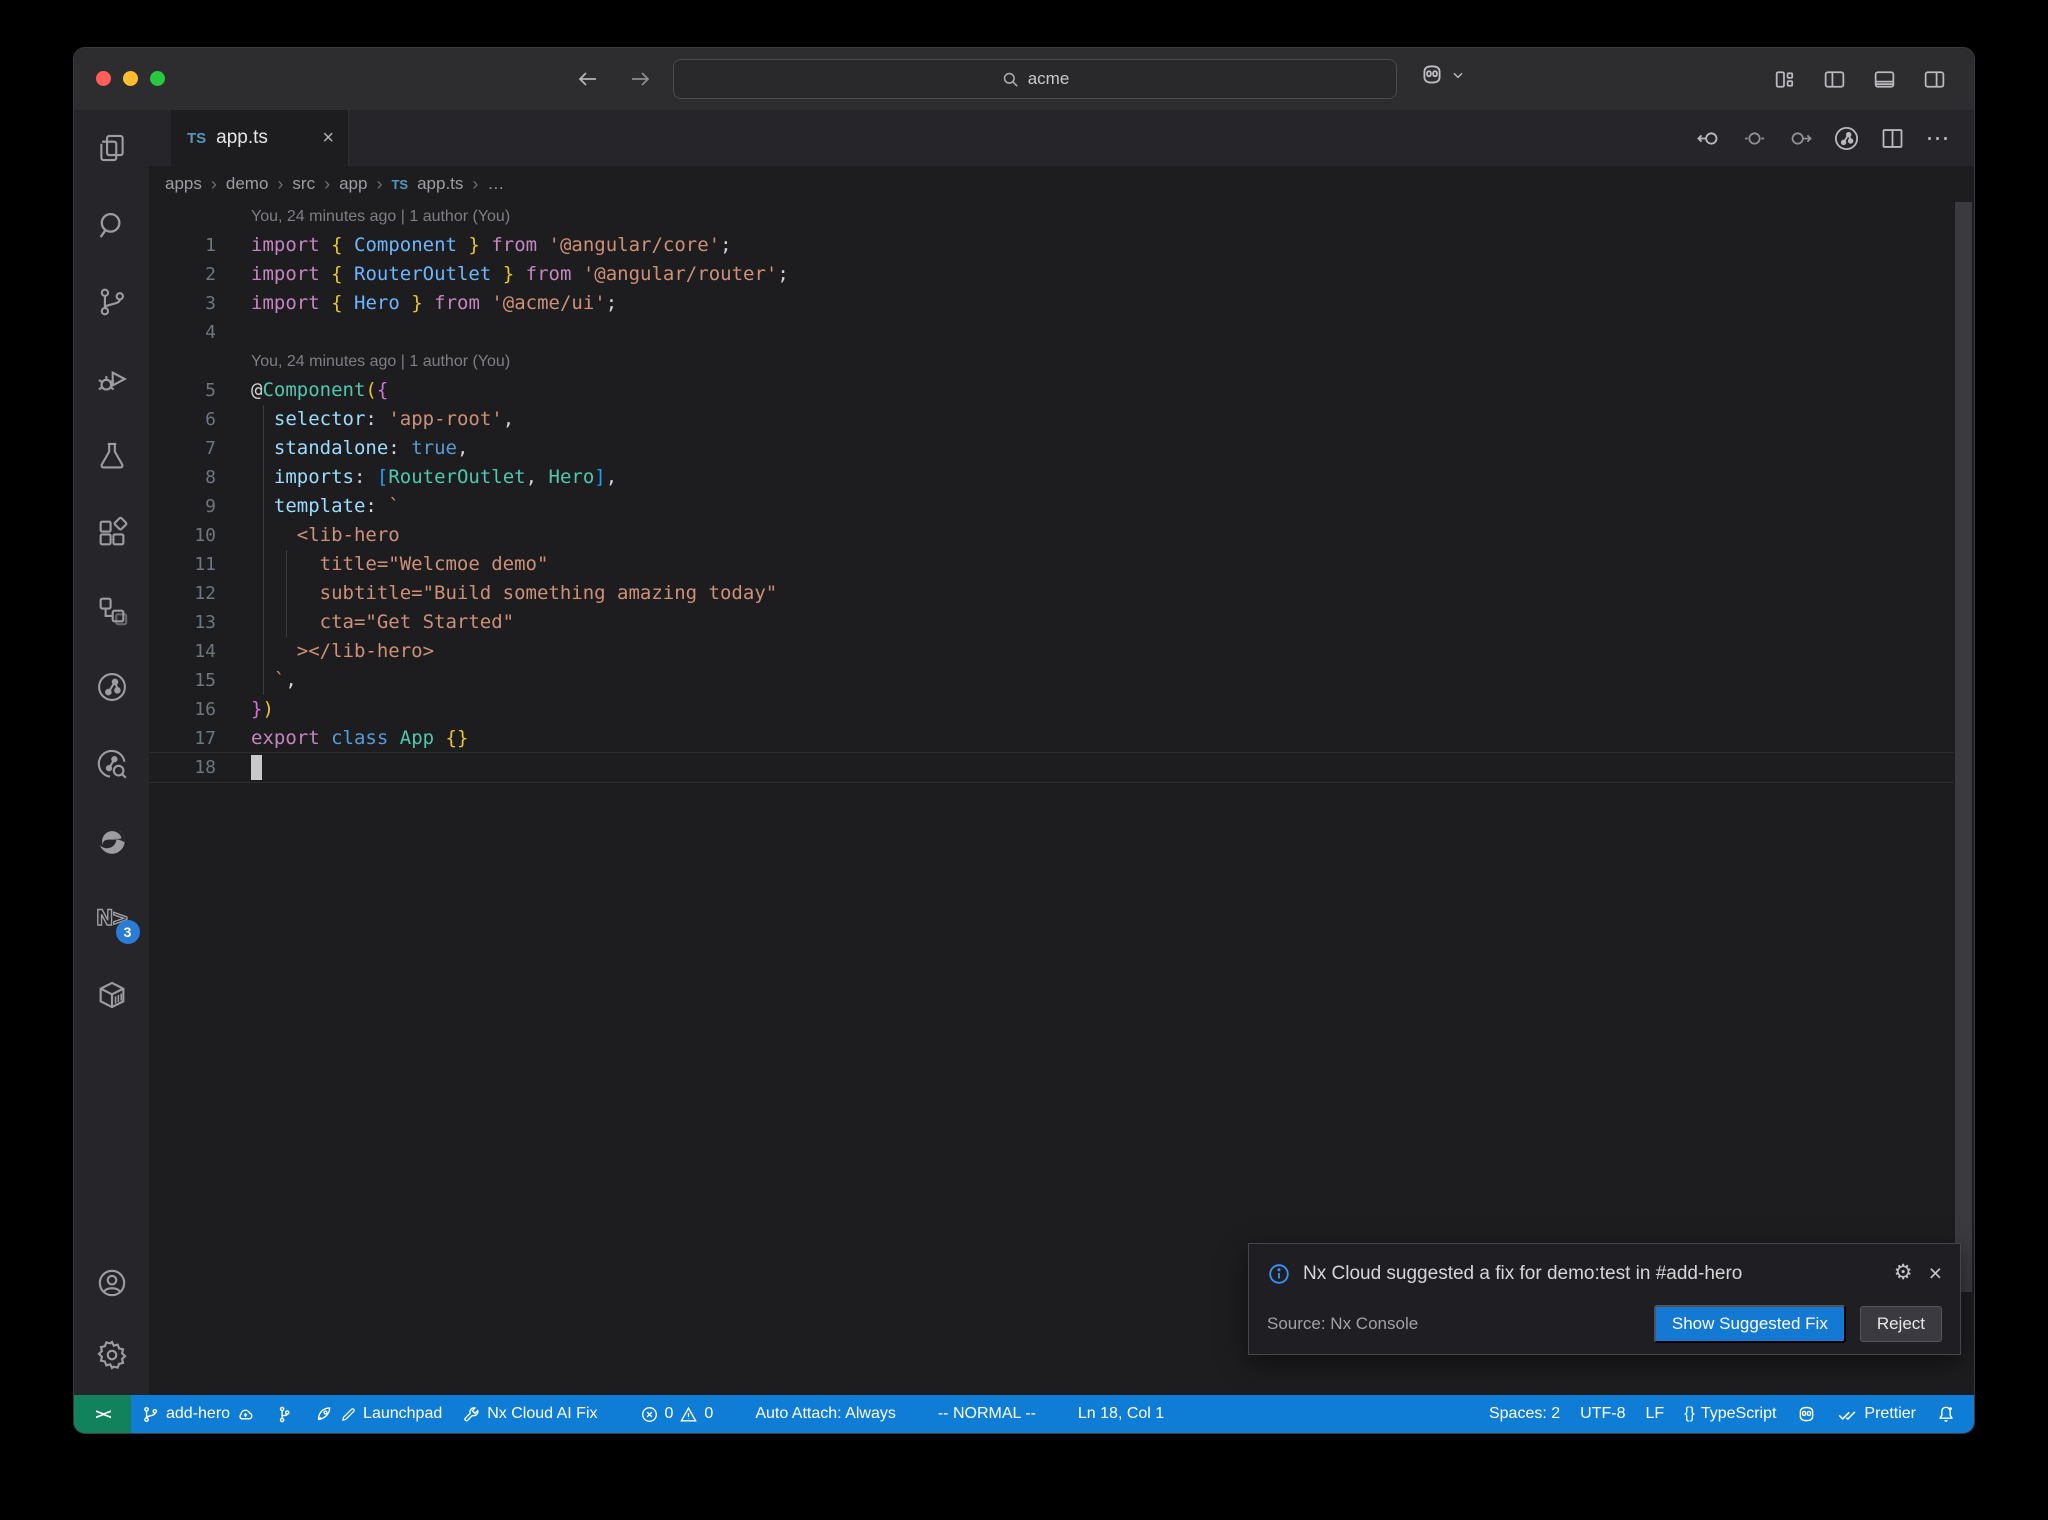 This screenshot has height=1520, width=2048. What do you see at coordinates (205, 535) in the screenshot?
I see `line-number: 10` at bounding box center [205, 535].